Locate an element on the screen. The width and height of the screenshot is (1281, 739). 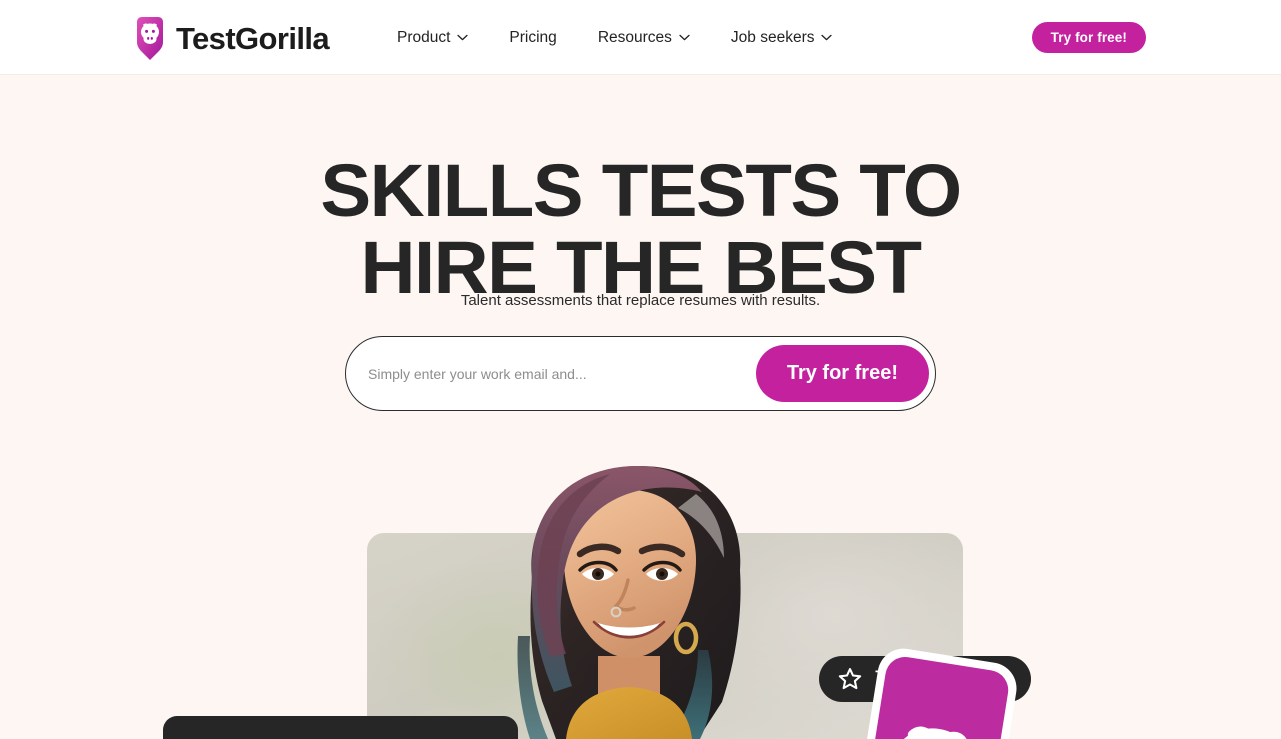
headline-line-1: Skills tests to is located at coordinates (641, 190).